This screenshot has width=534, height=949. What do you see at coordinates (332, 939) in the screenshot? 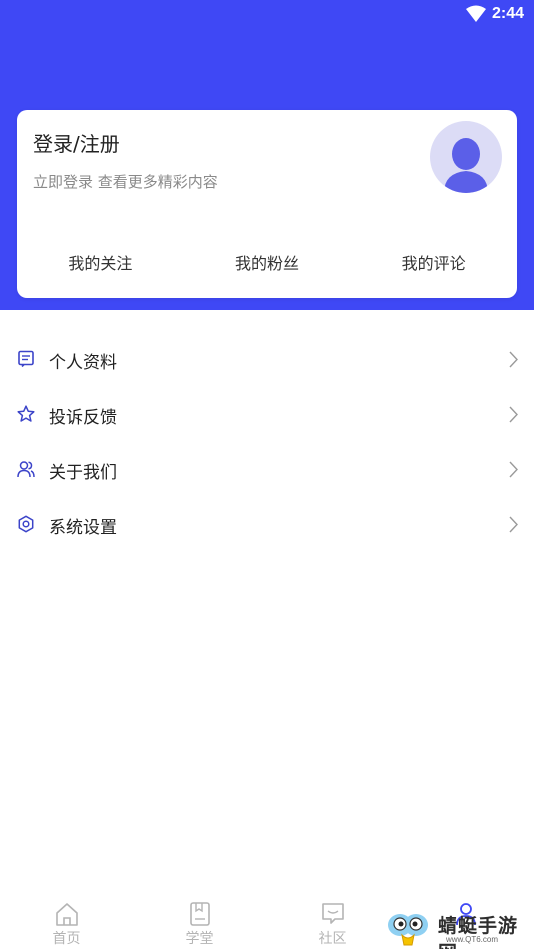
I see `tab-label: 社区` at bounding box center [332, 939].